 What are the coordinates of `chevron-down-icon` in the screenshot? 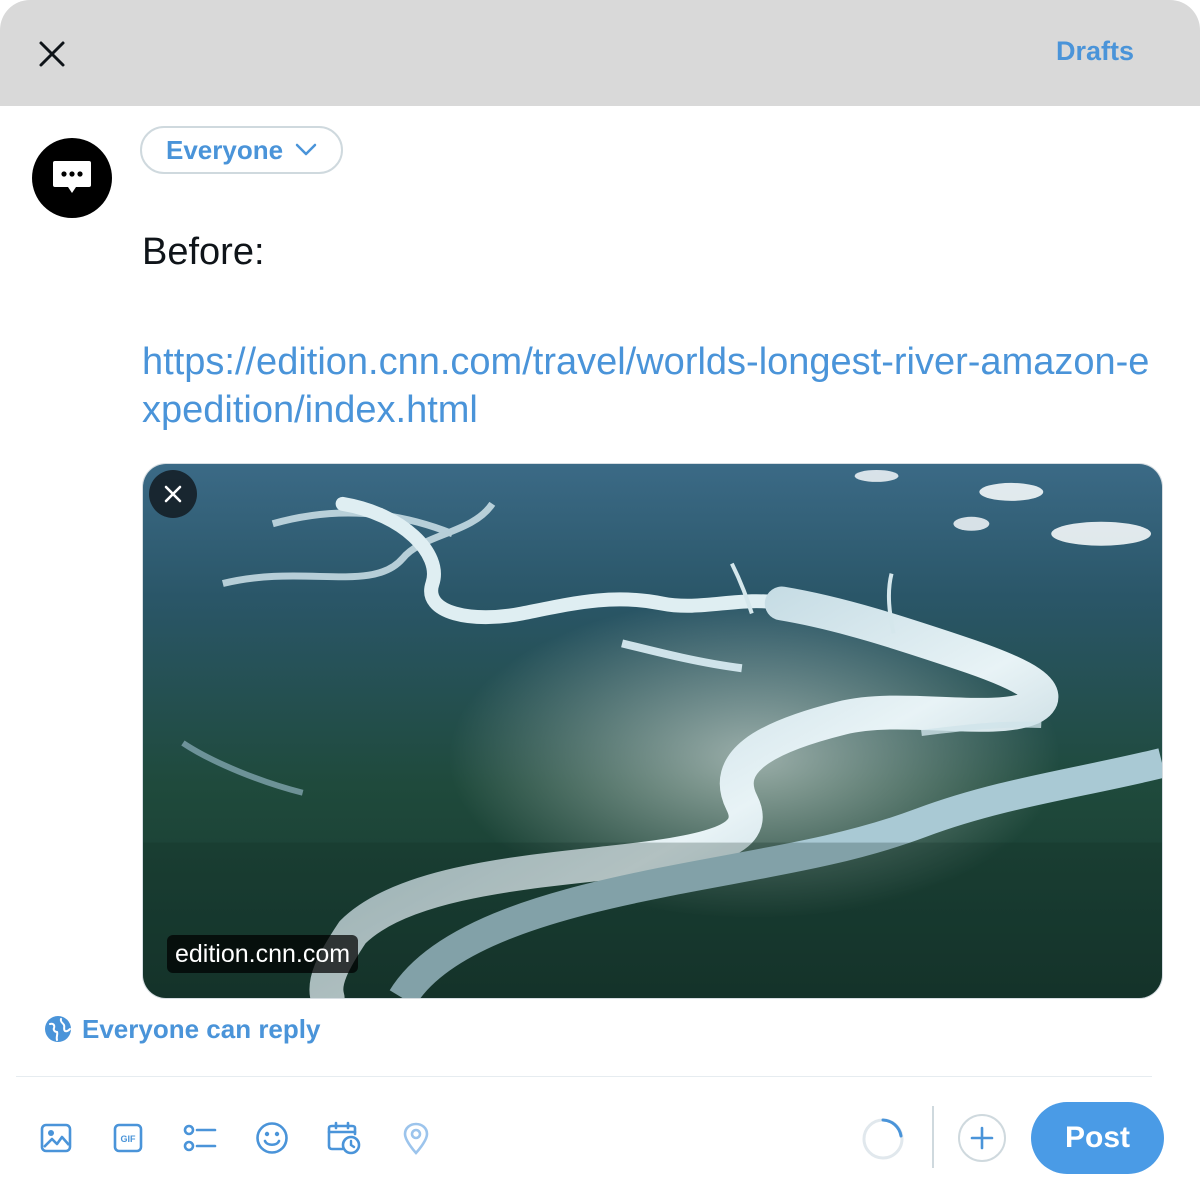 It's located at (306, 149).